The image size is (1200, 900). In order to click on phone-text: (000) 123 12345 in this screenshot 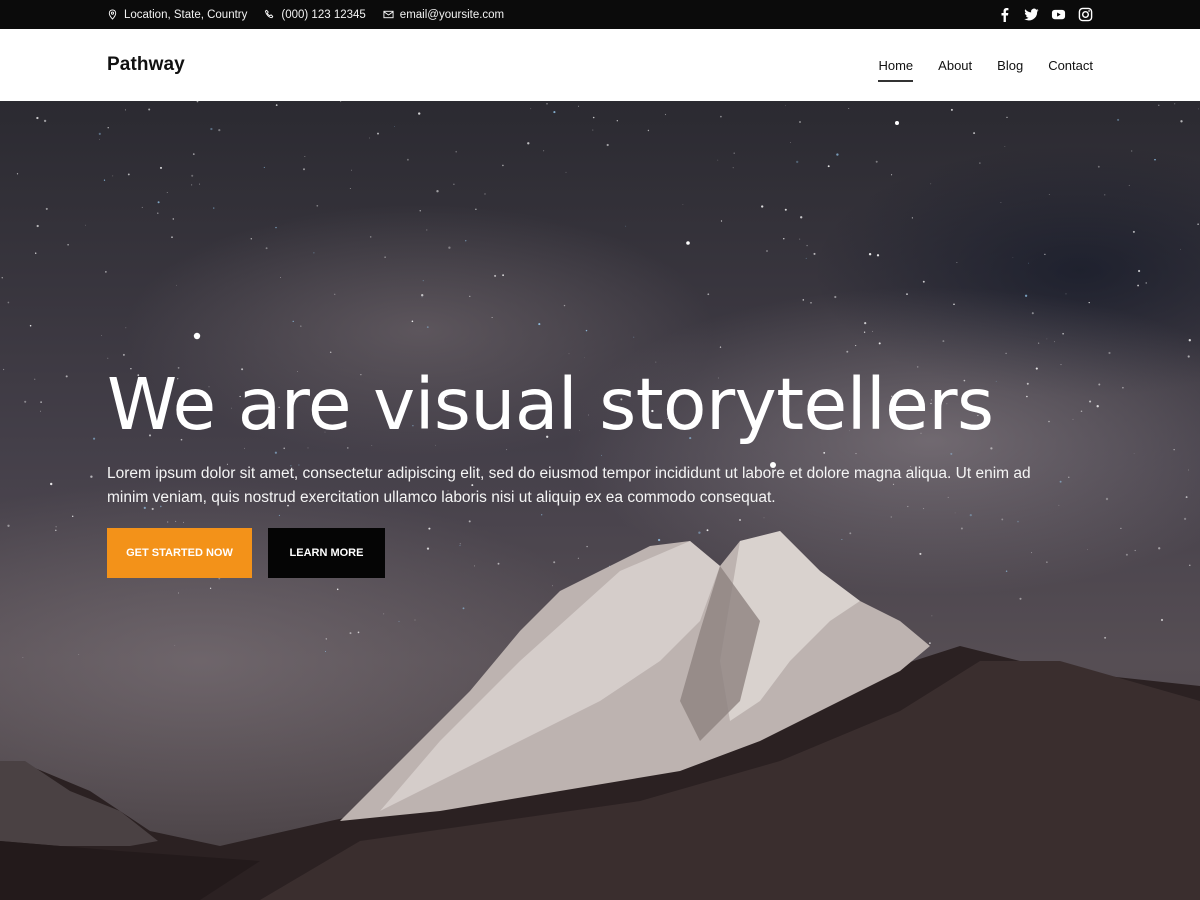, I will do `click(323, 15)`.